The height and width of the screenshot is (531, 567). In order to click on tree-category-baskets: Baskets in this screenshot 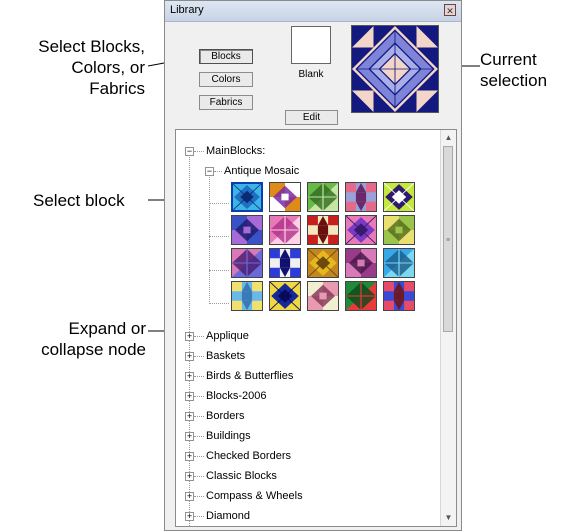, I will do `click(225, 356)`.